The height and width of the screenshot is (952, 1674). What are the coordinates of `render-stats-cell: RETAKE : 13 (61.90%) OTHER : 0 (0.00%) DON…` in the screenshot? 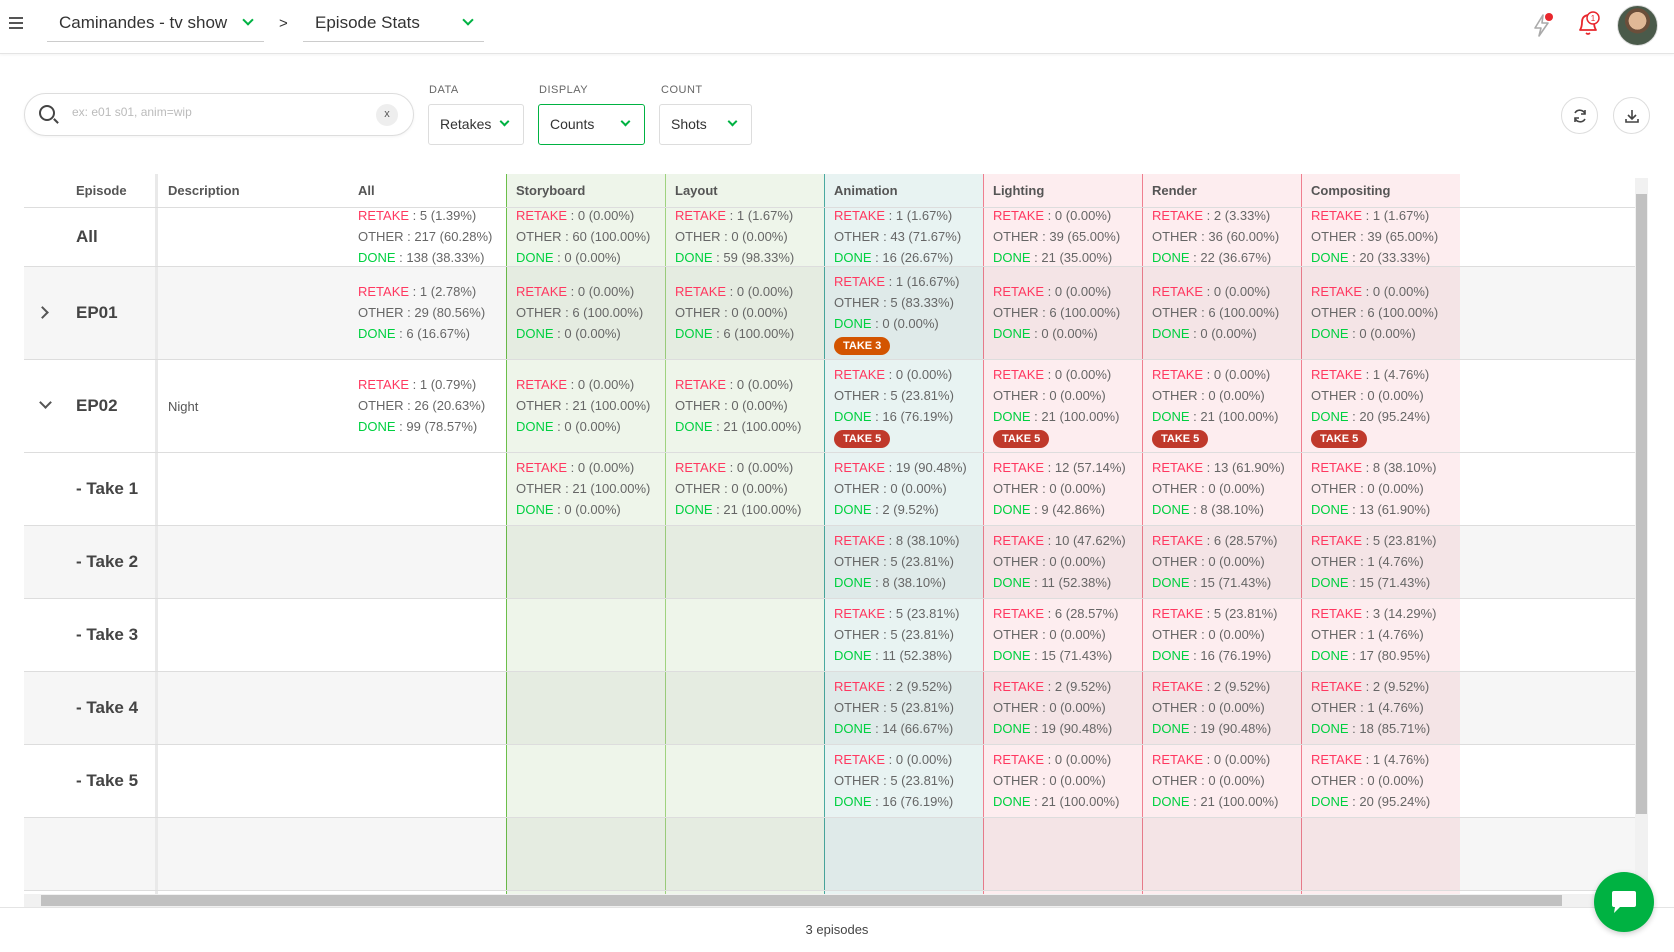 It's located at (1218, 488).